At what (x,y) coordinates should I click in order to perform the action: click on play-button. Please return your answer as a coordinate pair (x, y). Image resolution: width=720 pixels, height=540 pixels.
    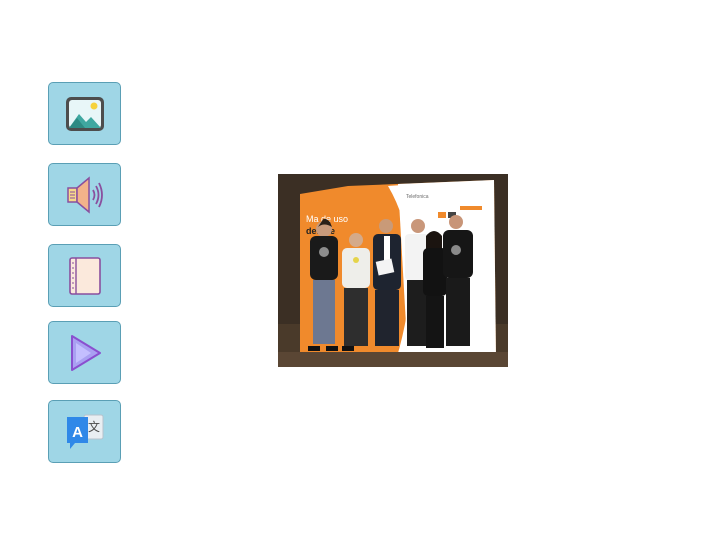
    Looking at the image, I should click on (84, 352).